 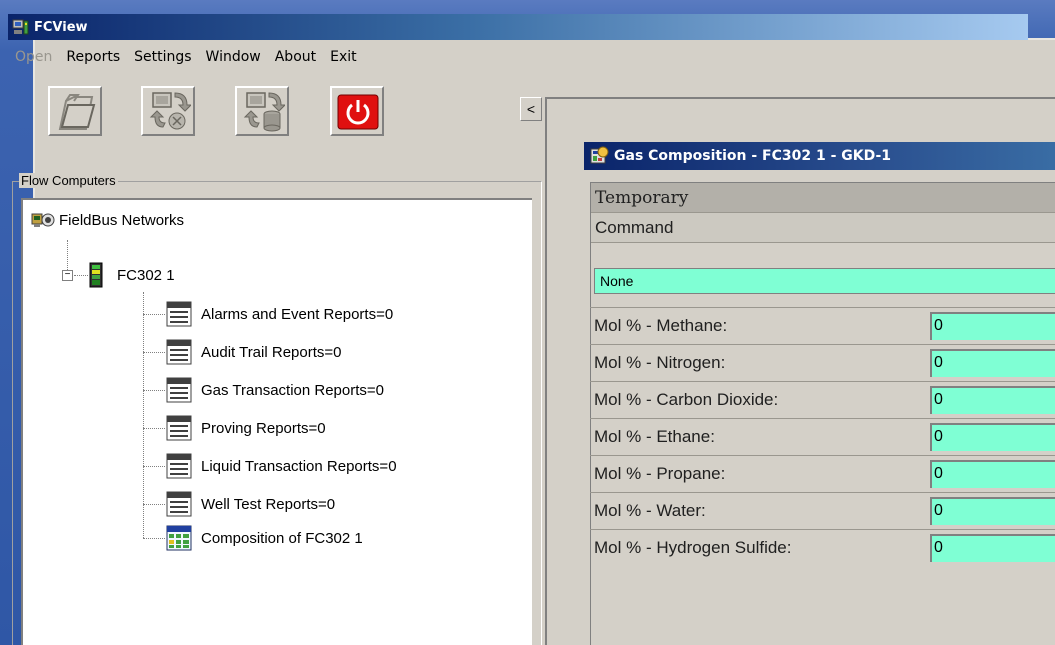 What do you see at coordinates (822, 473) in the screenshot?
I see `composition-row-propane: Mol % - Propane: 0` at bounding box center [822, 473].